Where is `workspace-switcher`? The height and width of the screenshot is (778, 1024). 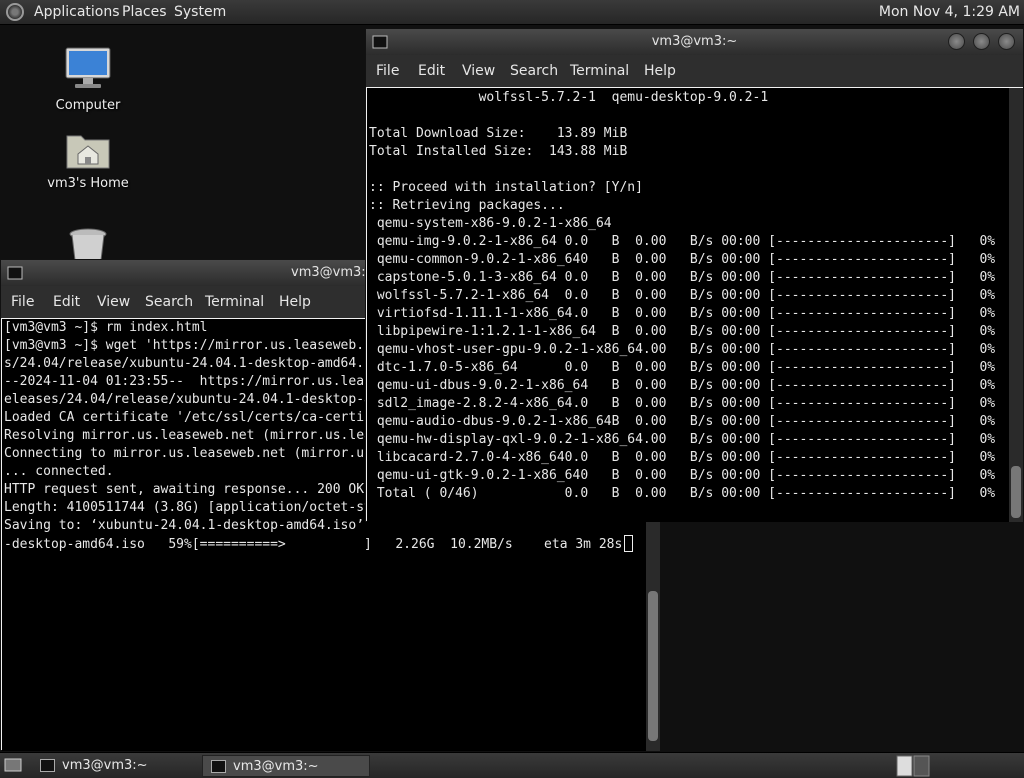 workspace-switcher is located at coordinates (913, 766).